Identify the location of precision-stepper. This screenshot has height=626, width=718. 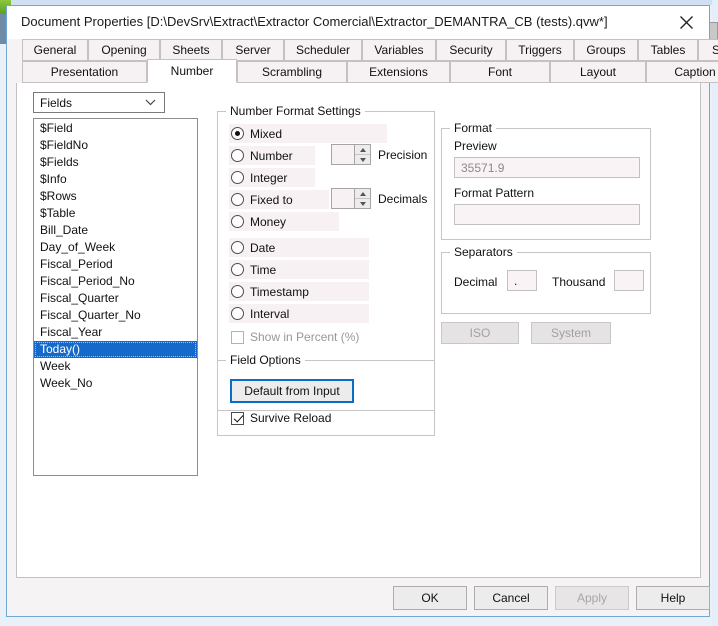
(351, 154).